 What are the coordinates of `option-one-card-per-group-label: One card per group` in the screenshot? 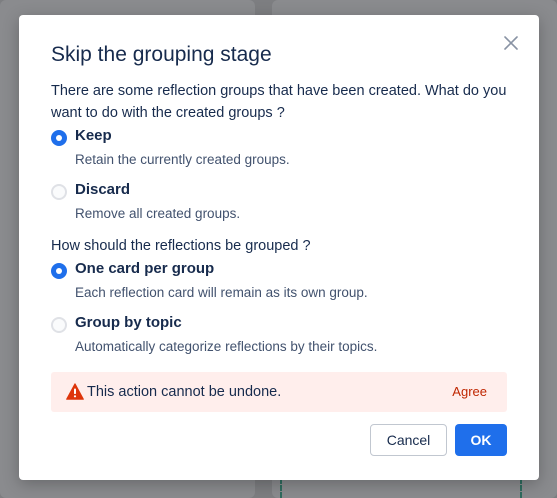 It's located at (145, 268).